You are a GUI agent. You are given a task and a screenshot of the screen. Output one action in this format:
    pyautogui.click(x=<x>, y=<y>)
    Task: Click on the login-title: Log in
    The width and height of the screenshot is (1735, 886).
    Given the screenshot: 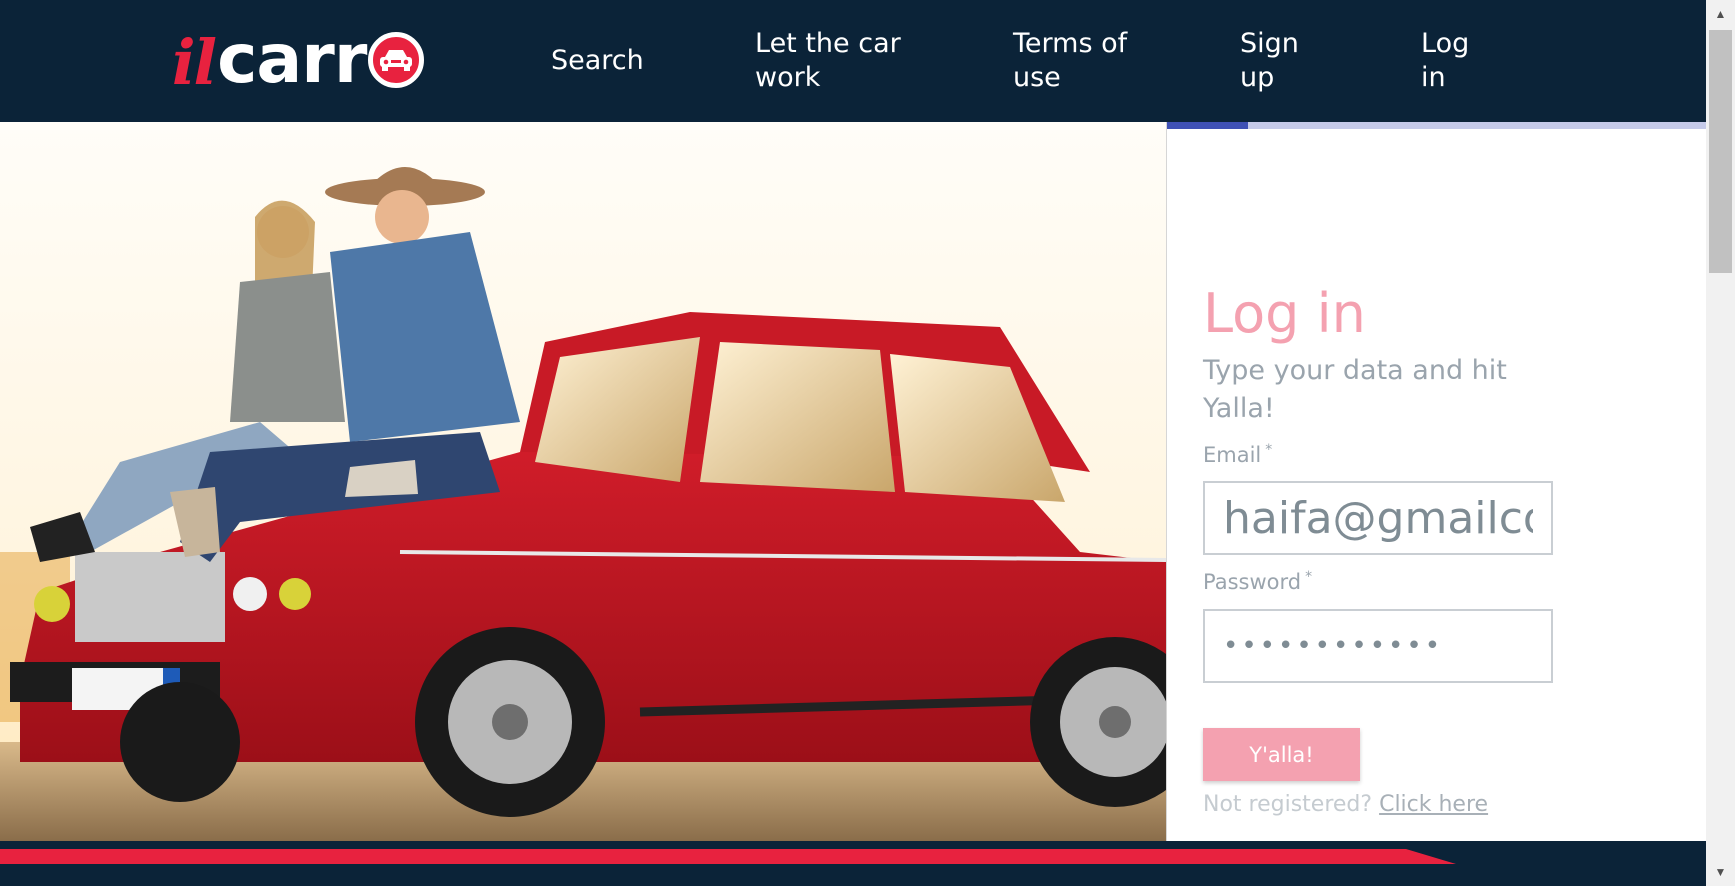 What is the action you would take?
    pyautogui.click(x=1284, y=313)
    